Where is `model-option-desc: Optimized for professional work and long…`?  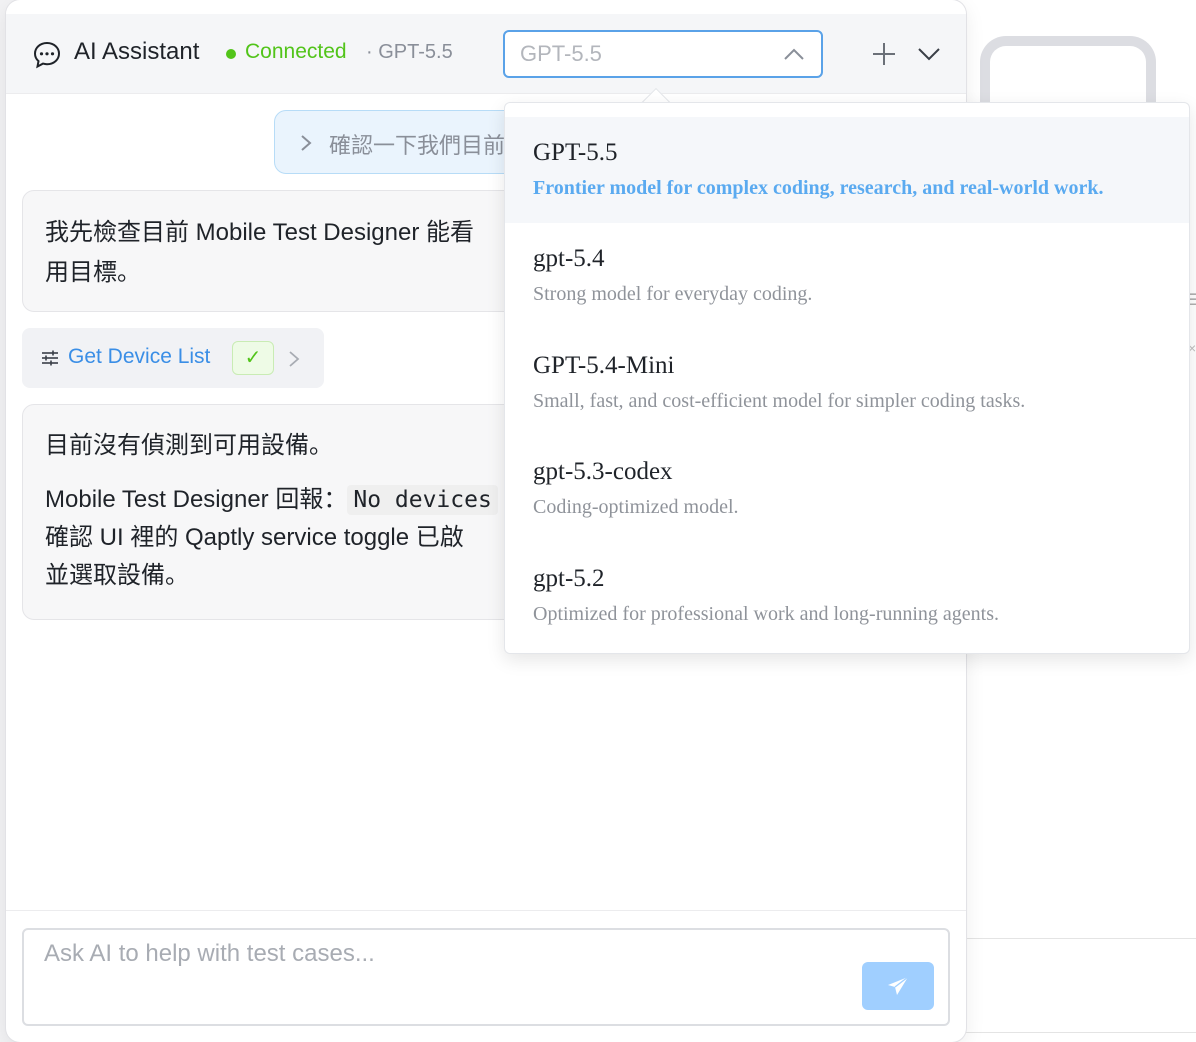
model-option-desc: Optimized for professional work and long… is located at coordinates (766, 614).